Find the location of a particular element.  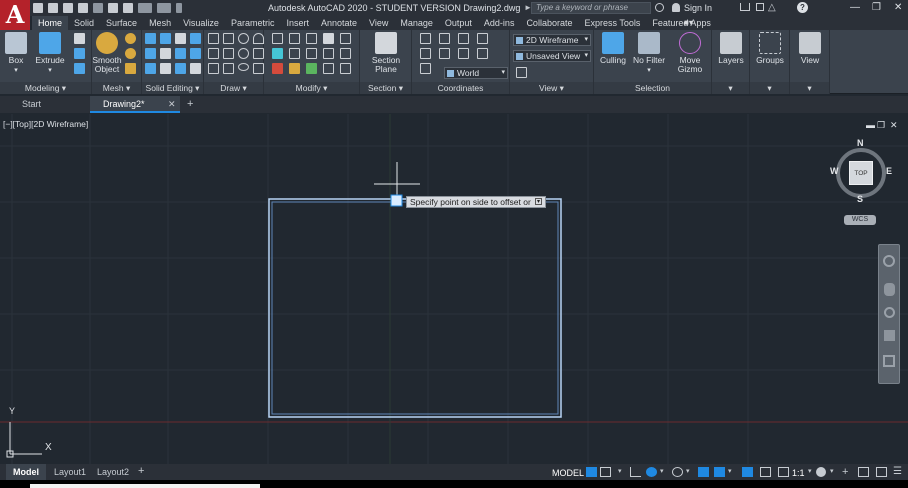

layout-tab-layout1: Layout1 is located at coordinates (70, 472).